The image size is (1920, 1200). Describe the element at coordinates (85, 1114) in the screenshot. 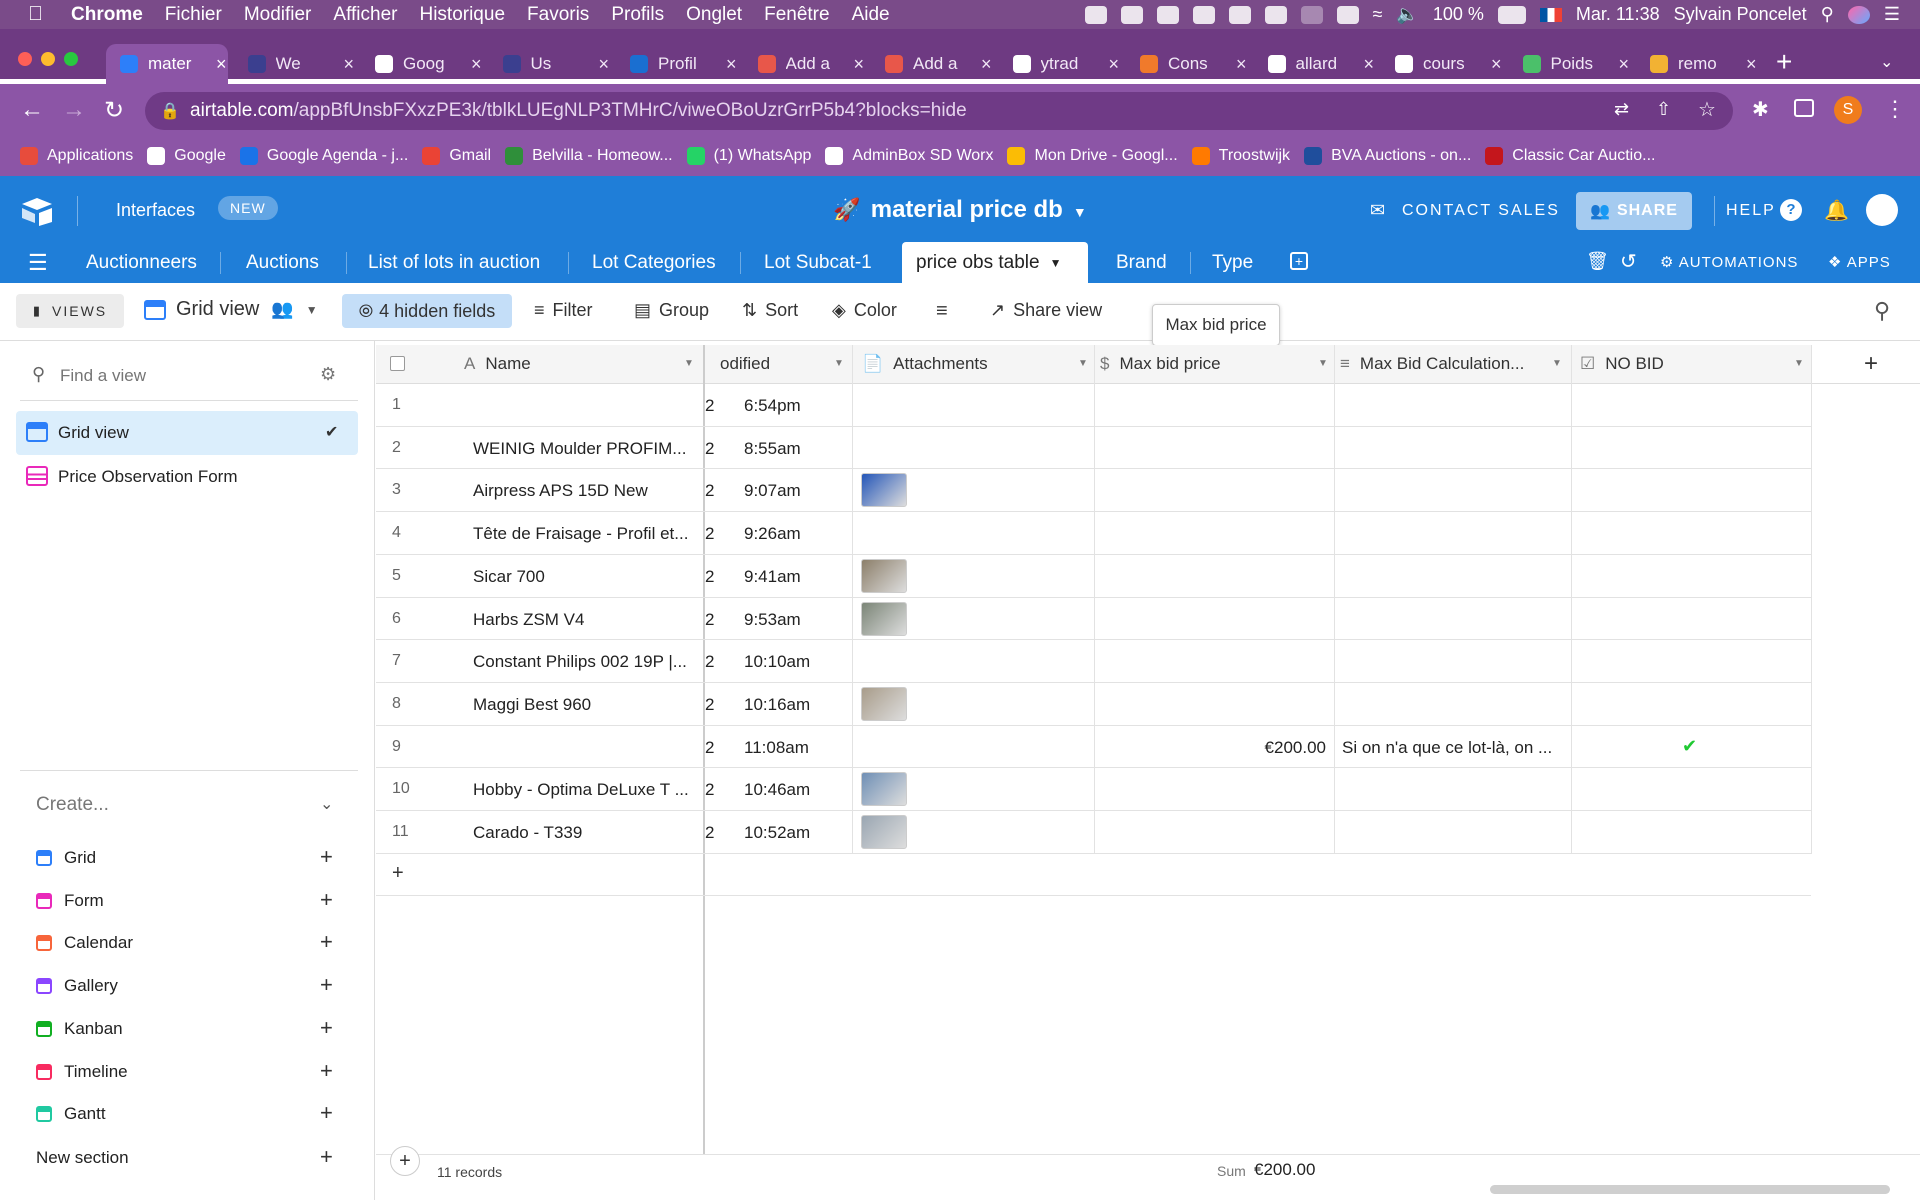

I see `create-gantt-view: Gantt` at that location.